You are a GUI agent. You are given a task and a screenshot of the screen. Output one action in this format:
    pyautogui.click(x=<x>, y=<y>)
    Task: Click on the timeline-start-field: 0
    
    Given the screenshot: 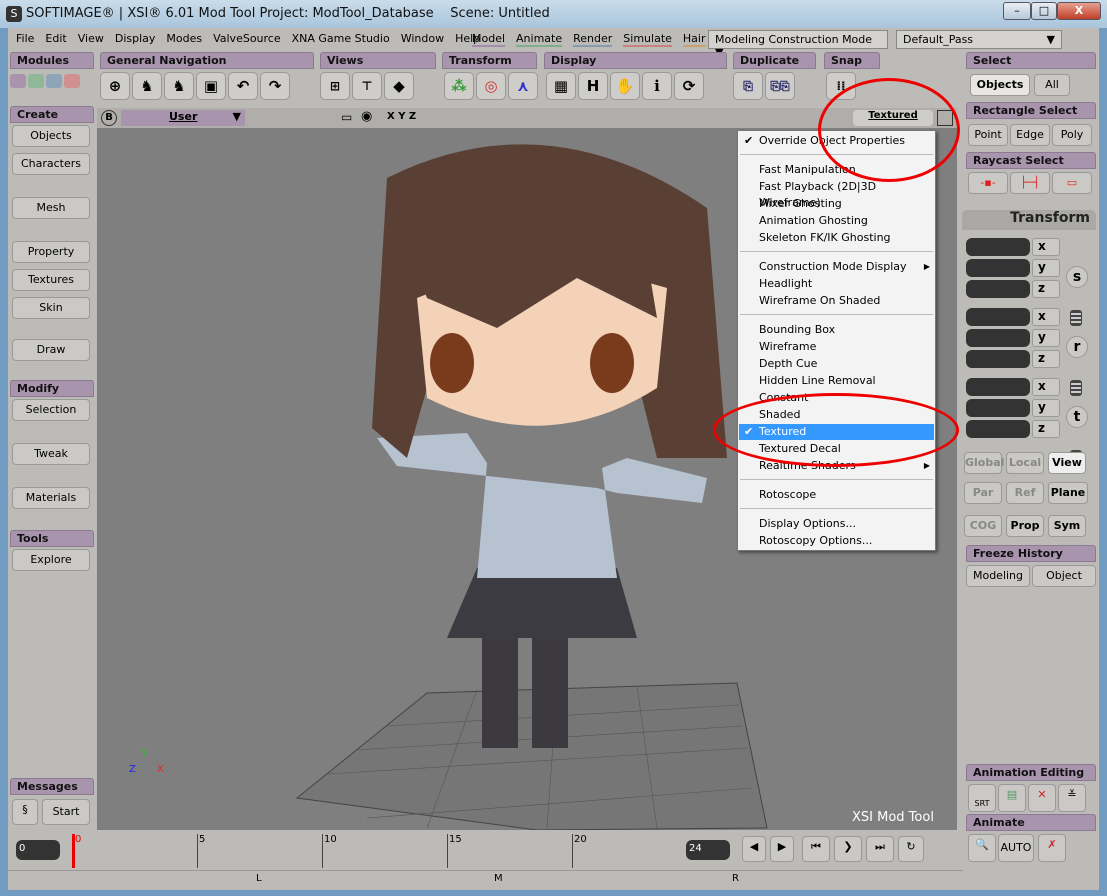 What is the action you would take?
    pyautogui.click(x=38, y=850)
    